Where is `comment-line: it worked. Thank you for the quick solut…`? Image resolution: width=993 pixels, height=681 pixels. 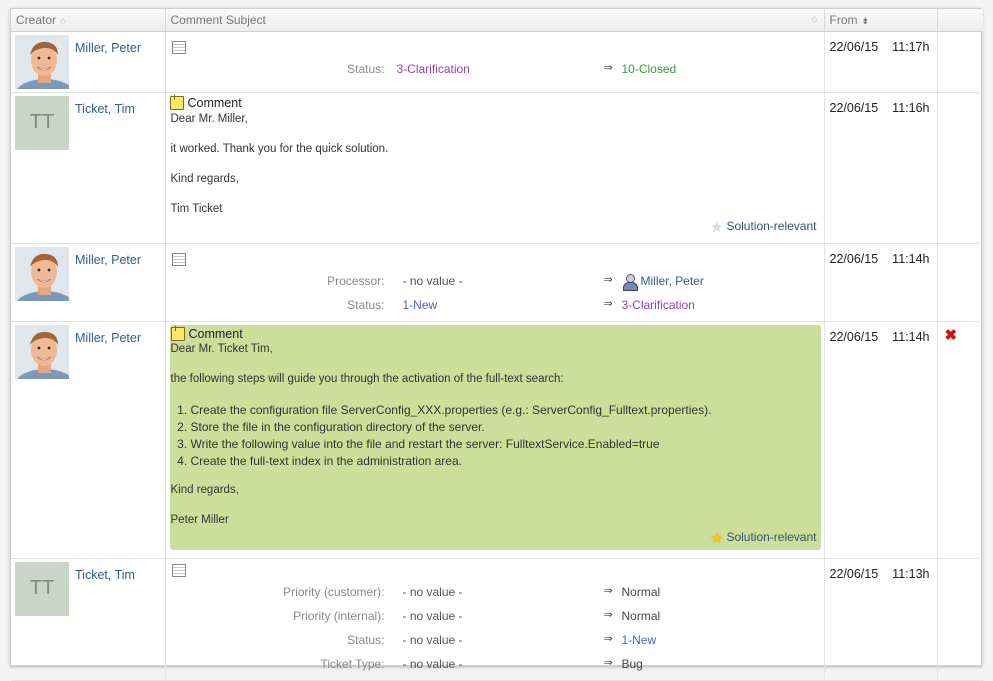 comment-line: it worked. Thank you for the quick solut… is located at coordinates (279, 148).